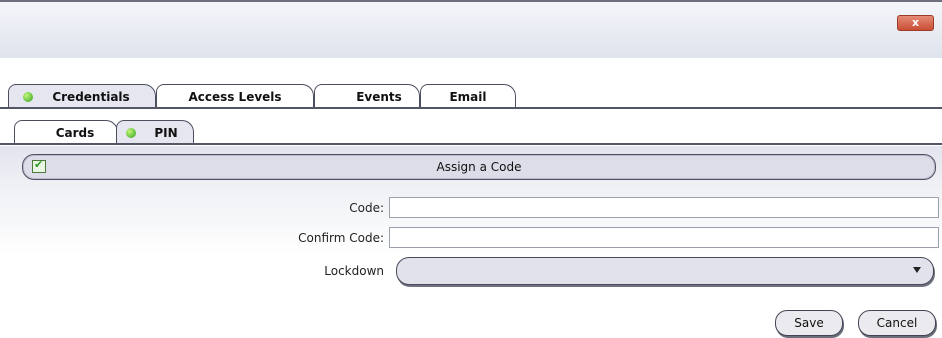  I want to click on tab-email: Email, so click(468, 96).